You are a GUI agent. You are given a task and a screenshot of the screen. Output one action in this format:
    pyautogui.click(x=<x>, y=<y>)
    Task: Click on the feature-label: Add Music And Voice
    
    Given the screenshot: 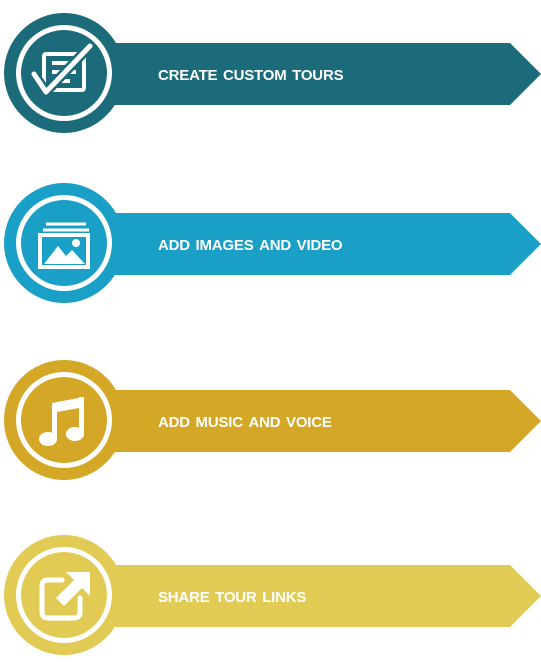 What is the action you would take?
    pyautogui.click(x=245, y=420)
    